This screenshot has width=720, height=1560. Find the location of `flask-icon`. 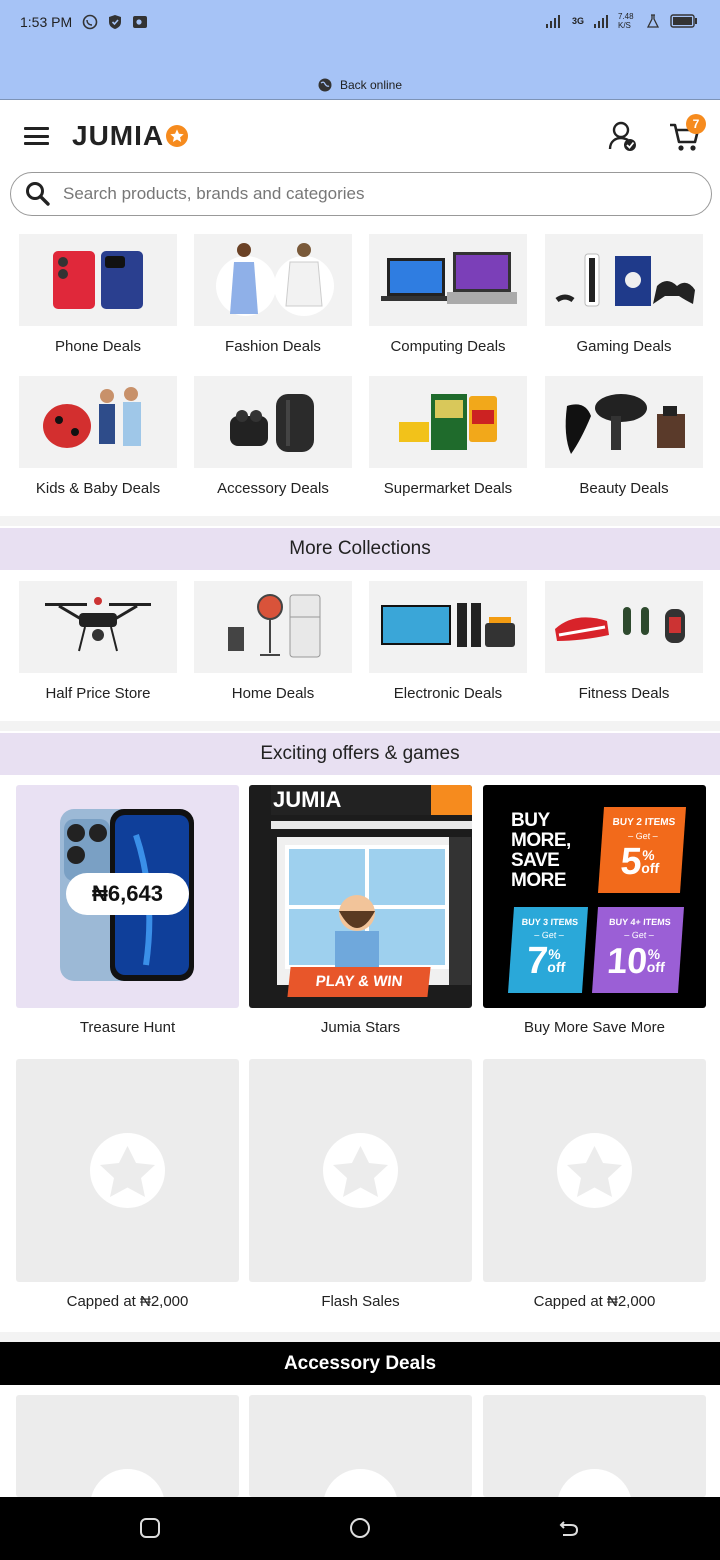

flask-icon is located at coordinates (653, 21).